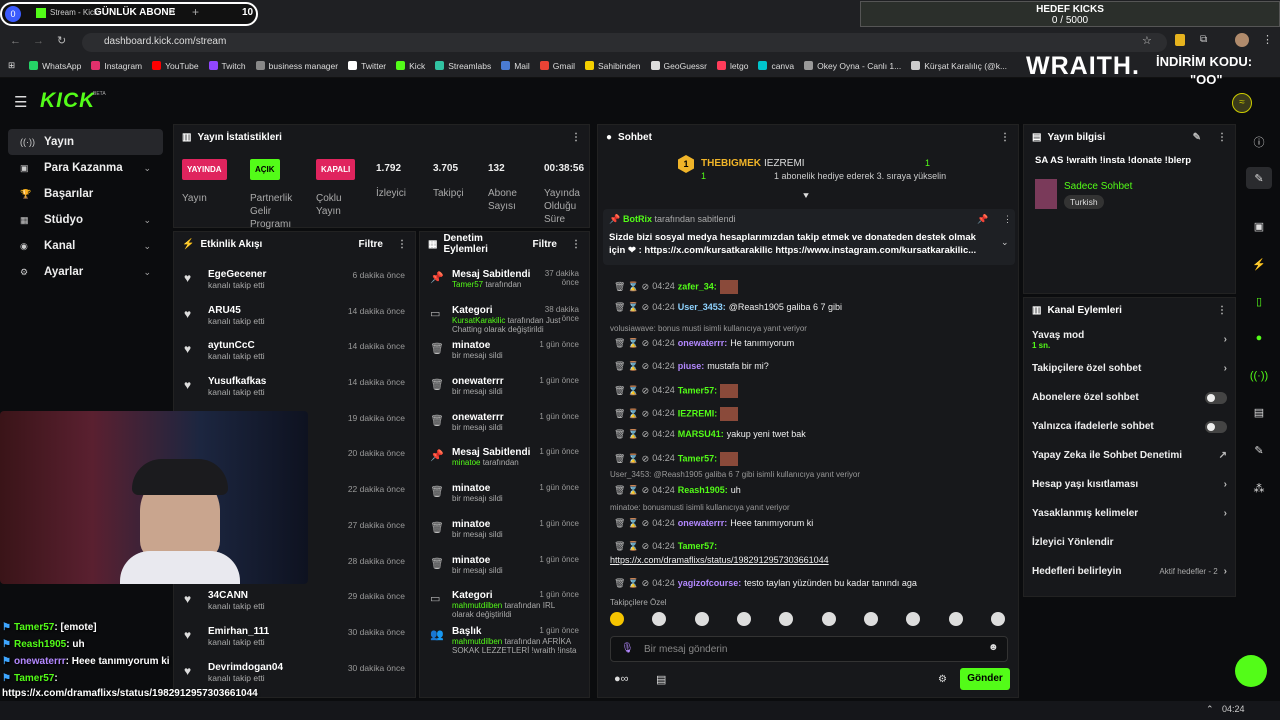 This screenshot has height=720, width=1280. I want to click on chat-username: MARSU41:, so click(701, 434).